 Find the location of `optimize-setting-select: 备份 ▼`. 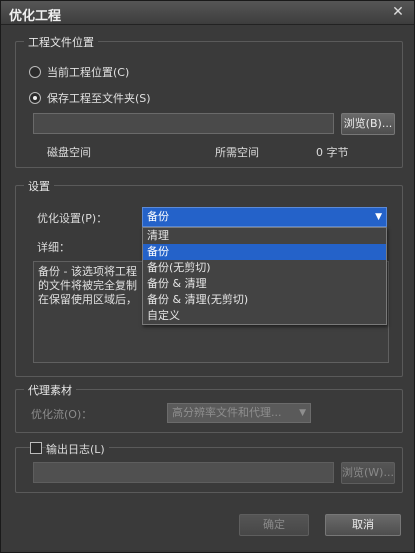

optimize-setting-select: 备份 ▼ is located at coordinates (264, 217).